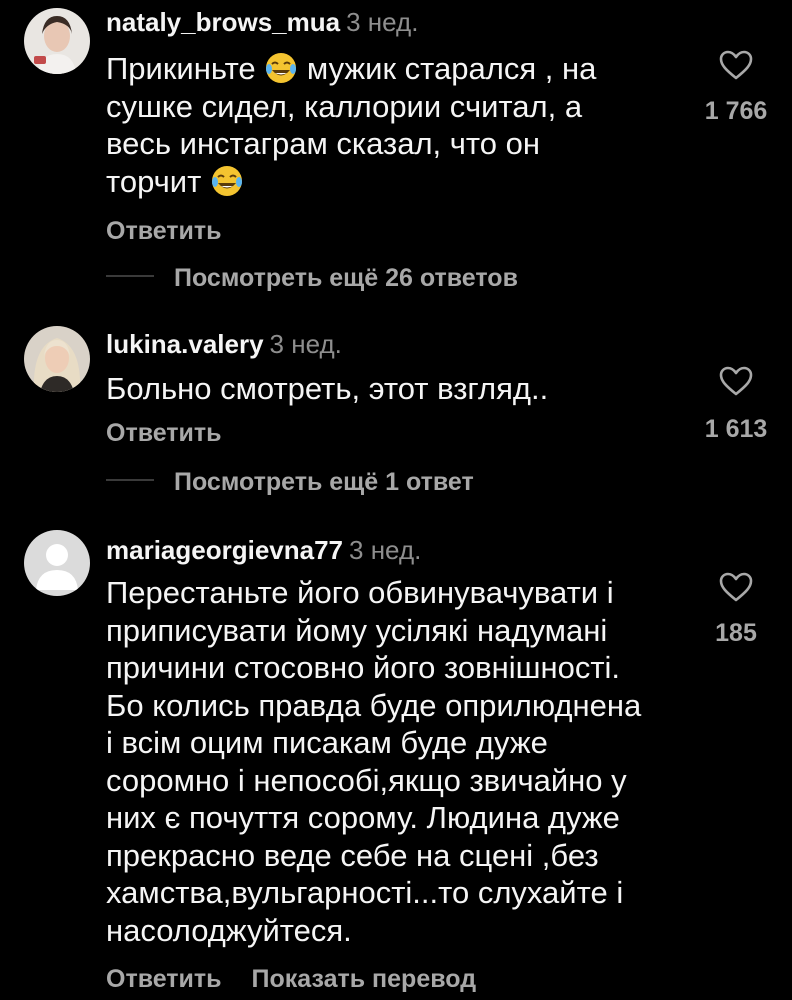  What do you see at coordinates (364, 979) in the screenshot?
I see `translate-button: Показать перевод` at bounding box center [364, 979].